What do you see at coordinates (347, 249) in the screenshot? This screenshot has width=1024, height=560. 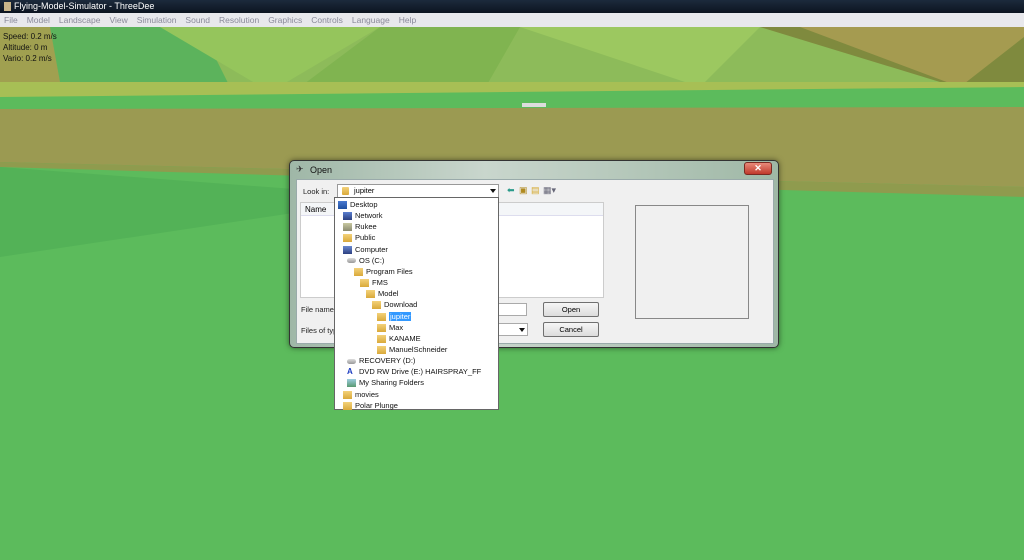 I see `computer-icon` at bounding box center [347, 249].